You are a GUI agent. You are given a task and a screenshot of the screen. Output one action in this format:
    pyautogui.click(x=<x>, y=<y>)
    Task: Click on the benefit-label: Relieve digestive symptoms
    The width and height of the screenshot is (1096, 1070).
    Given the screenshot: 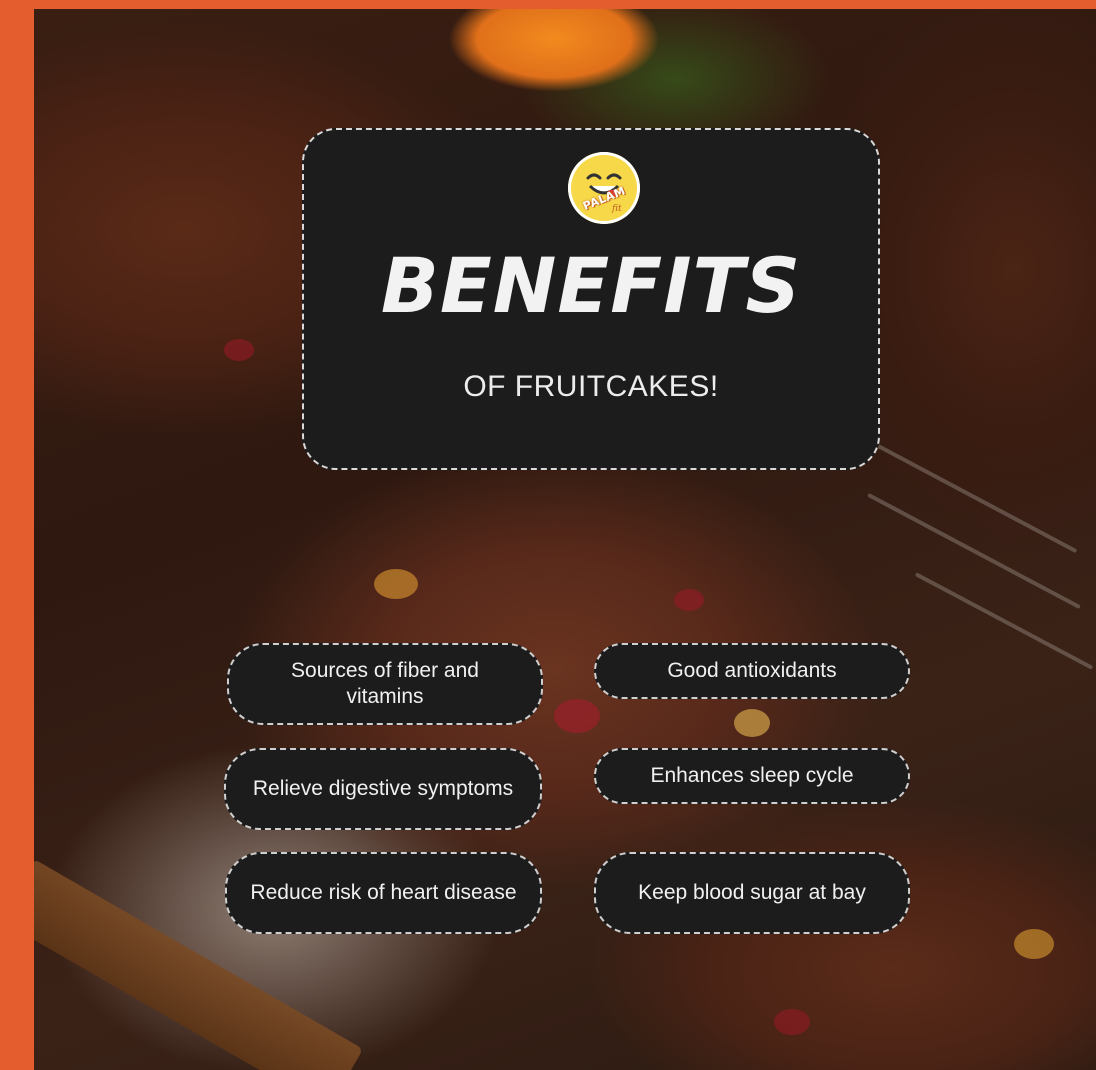 What is the action you would take?
    pyautogui.click(x=383, y=788)
    